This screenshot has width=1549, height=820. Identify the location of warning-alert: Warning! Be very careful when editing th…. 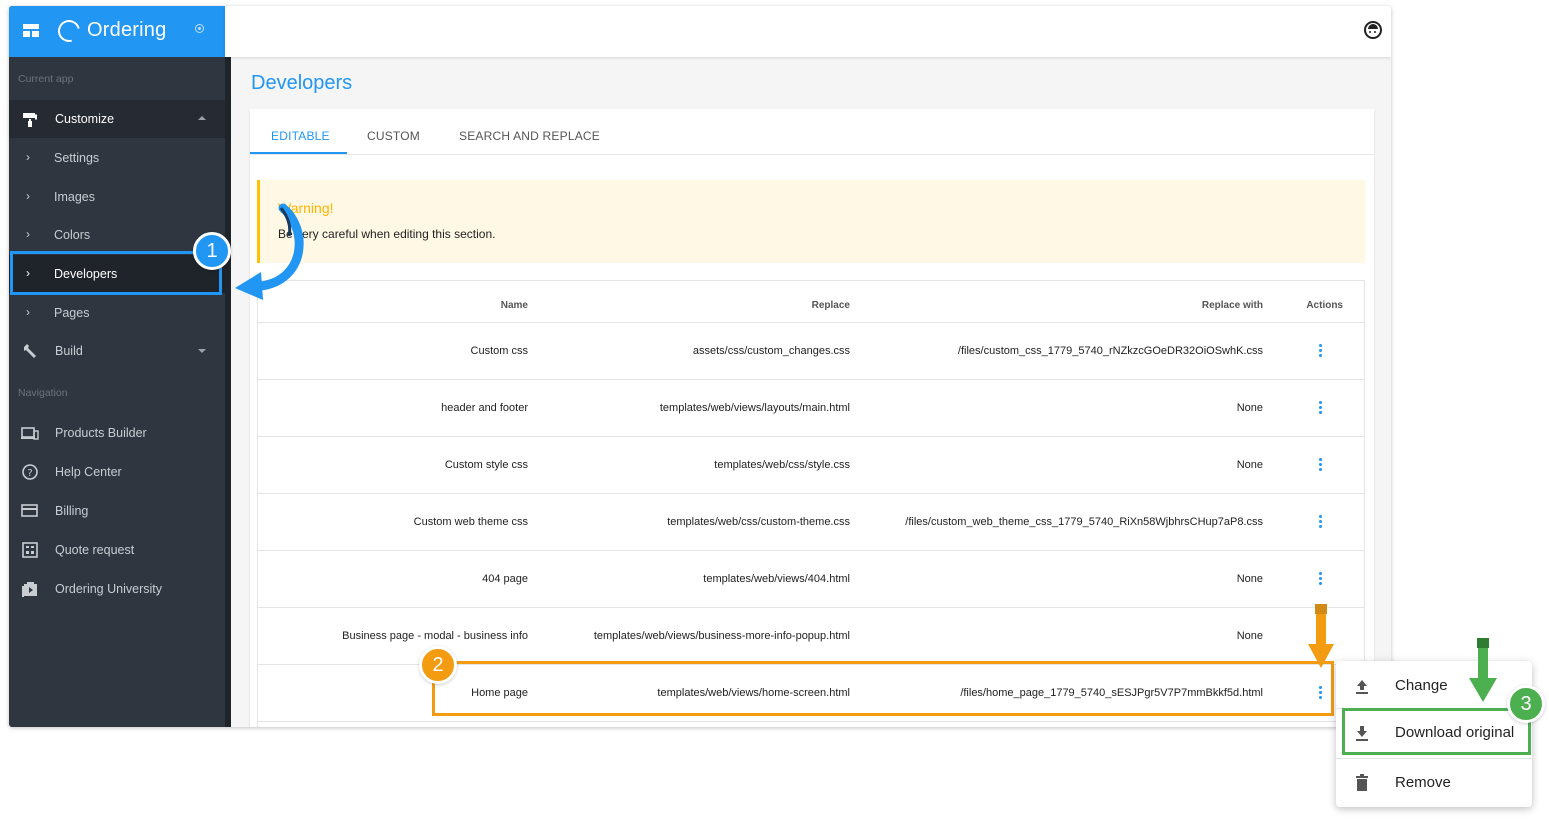
(811, 221).